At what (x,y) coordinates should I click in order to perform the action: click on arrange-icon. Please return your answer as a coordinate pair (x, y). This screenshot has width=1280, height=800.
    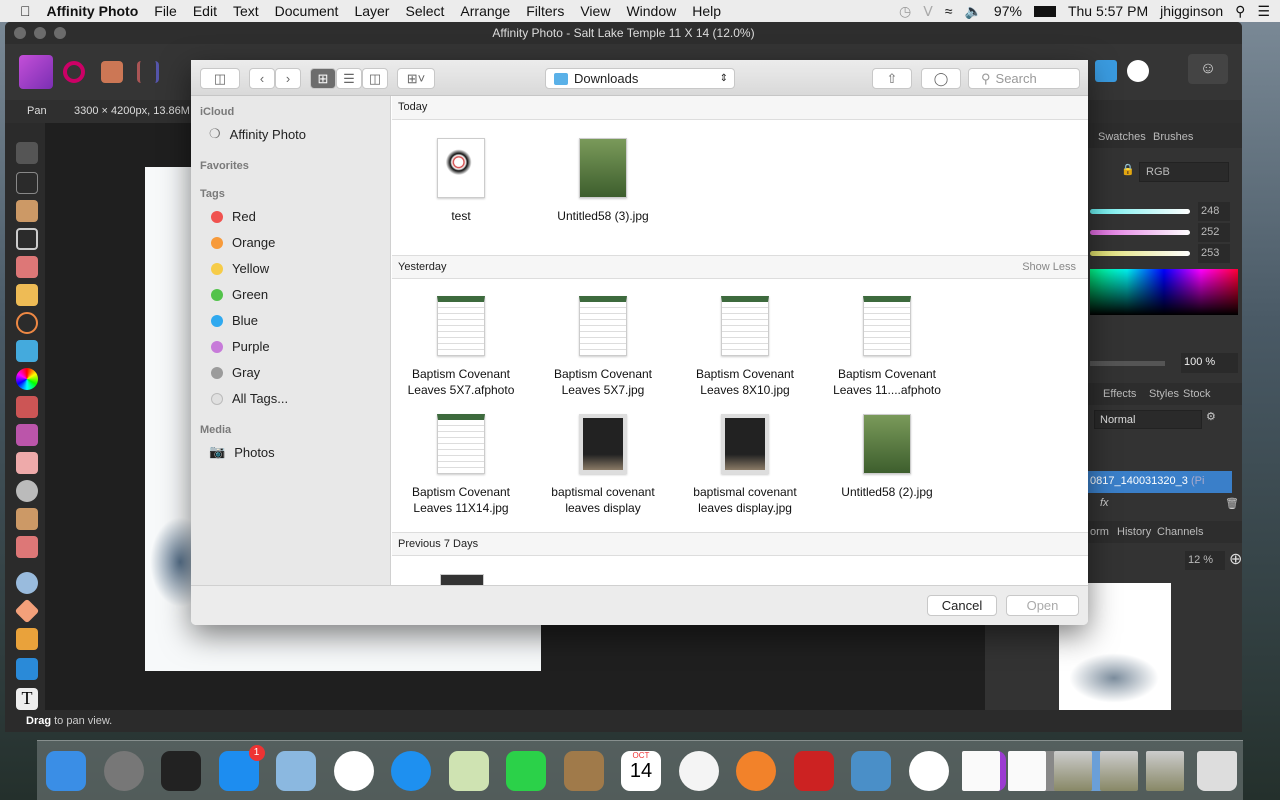
    Looking at the image, I should click on (1106, 71).